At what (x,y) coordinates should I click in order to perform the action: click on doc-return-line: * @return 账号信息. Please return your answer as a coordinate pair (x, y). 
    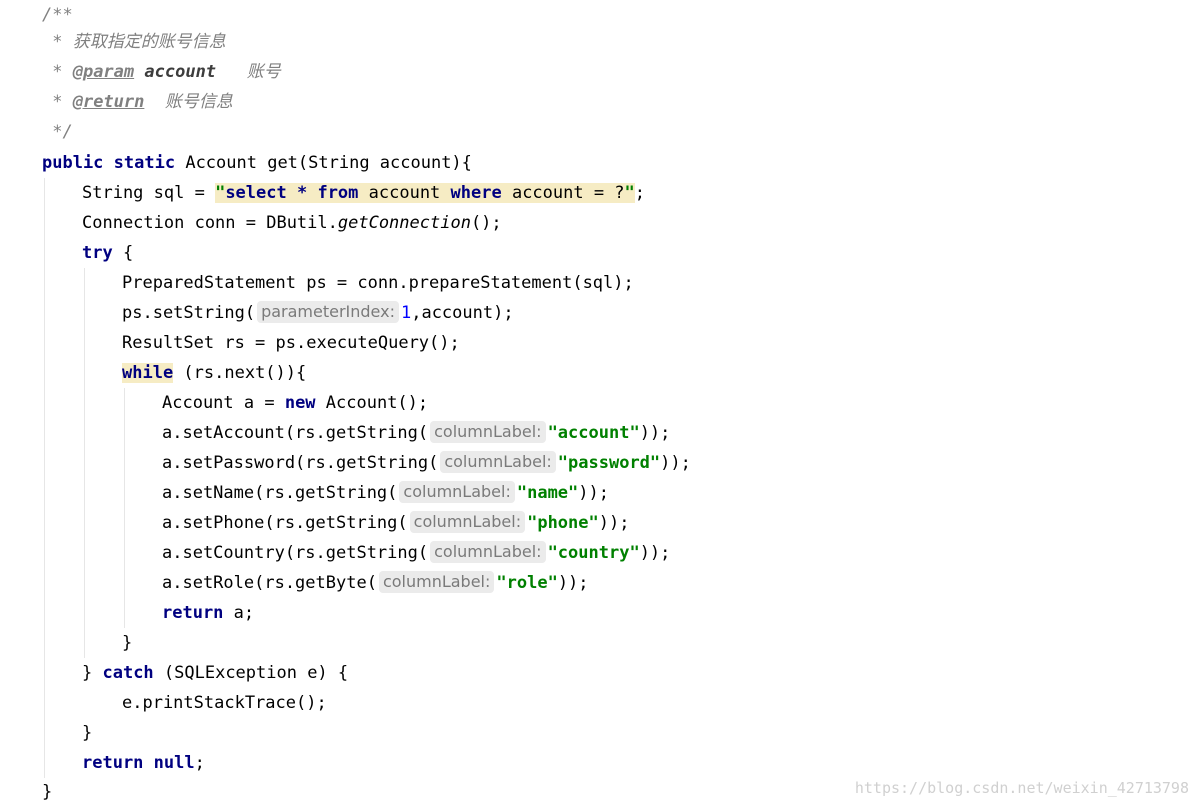
    Looking at the image, I should click on (137, 102).